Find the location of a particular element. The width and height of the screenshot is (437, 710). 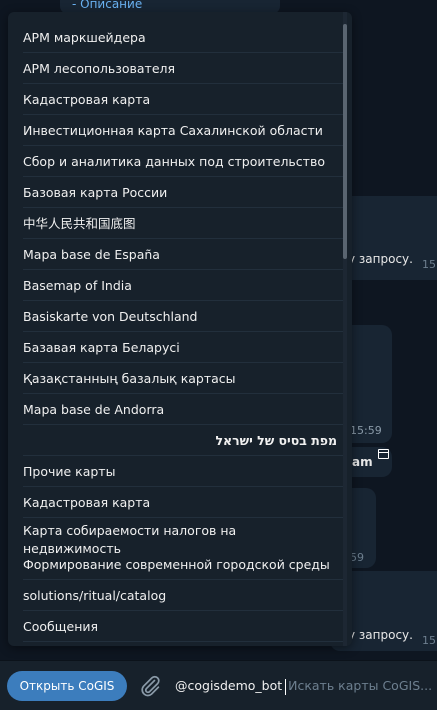

menu-item: Қазақстанның базалық картасы is located at coordinates (183, 378).